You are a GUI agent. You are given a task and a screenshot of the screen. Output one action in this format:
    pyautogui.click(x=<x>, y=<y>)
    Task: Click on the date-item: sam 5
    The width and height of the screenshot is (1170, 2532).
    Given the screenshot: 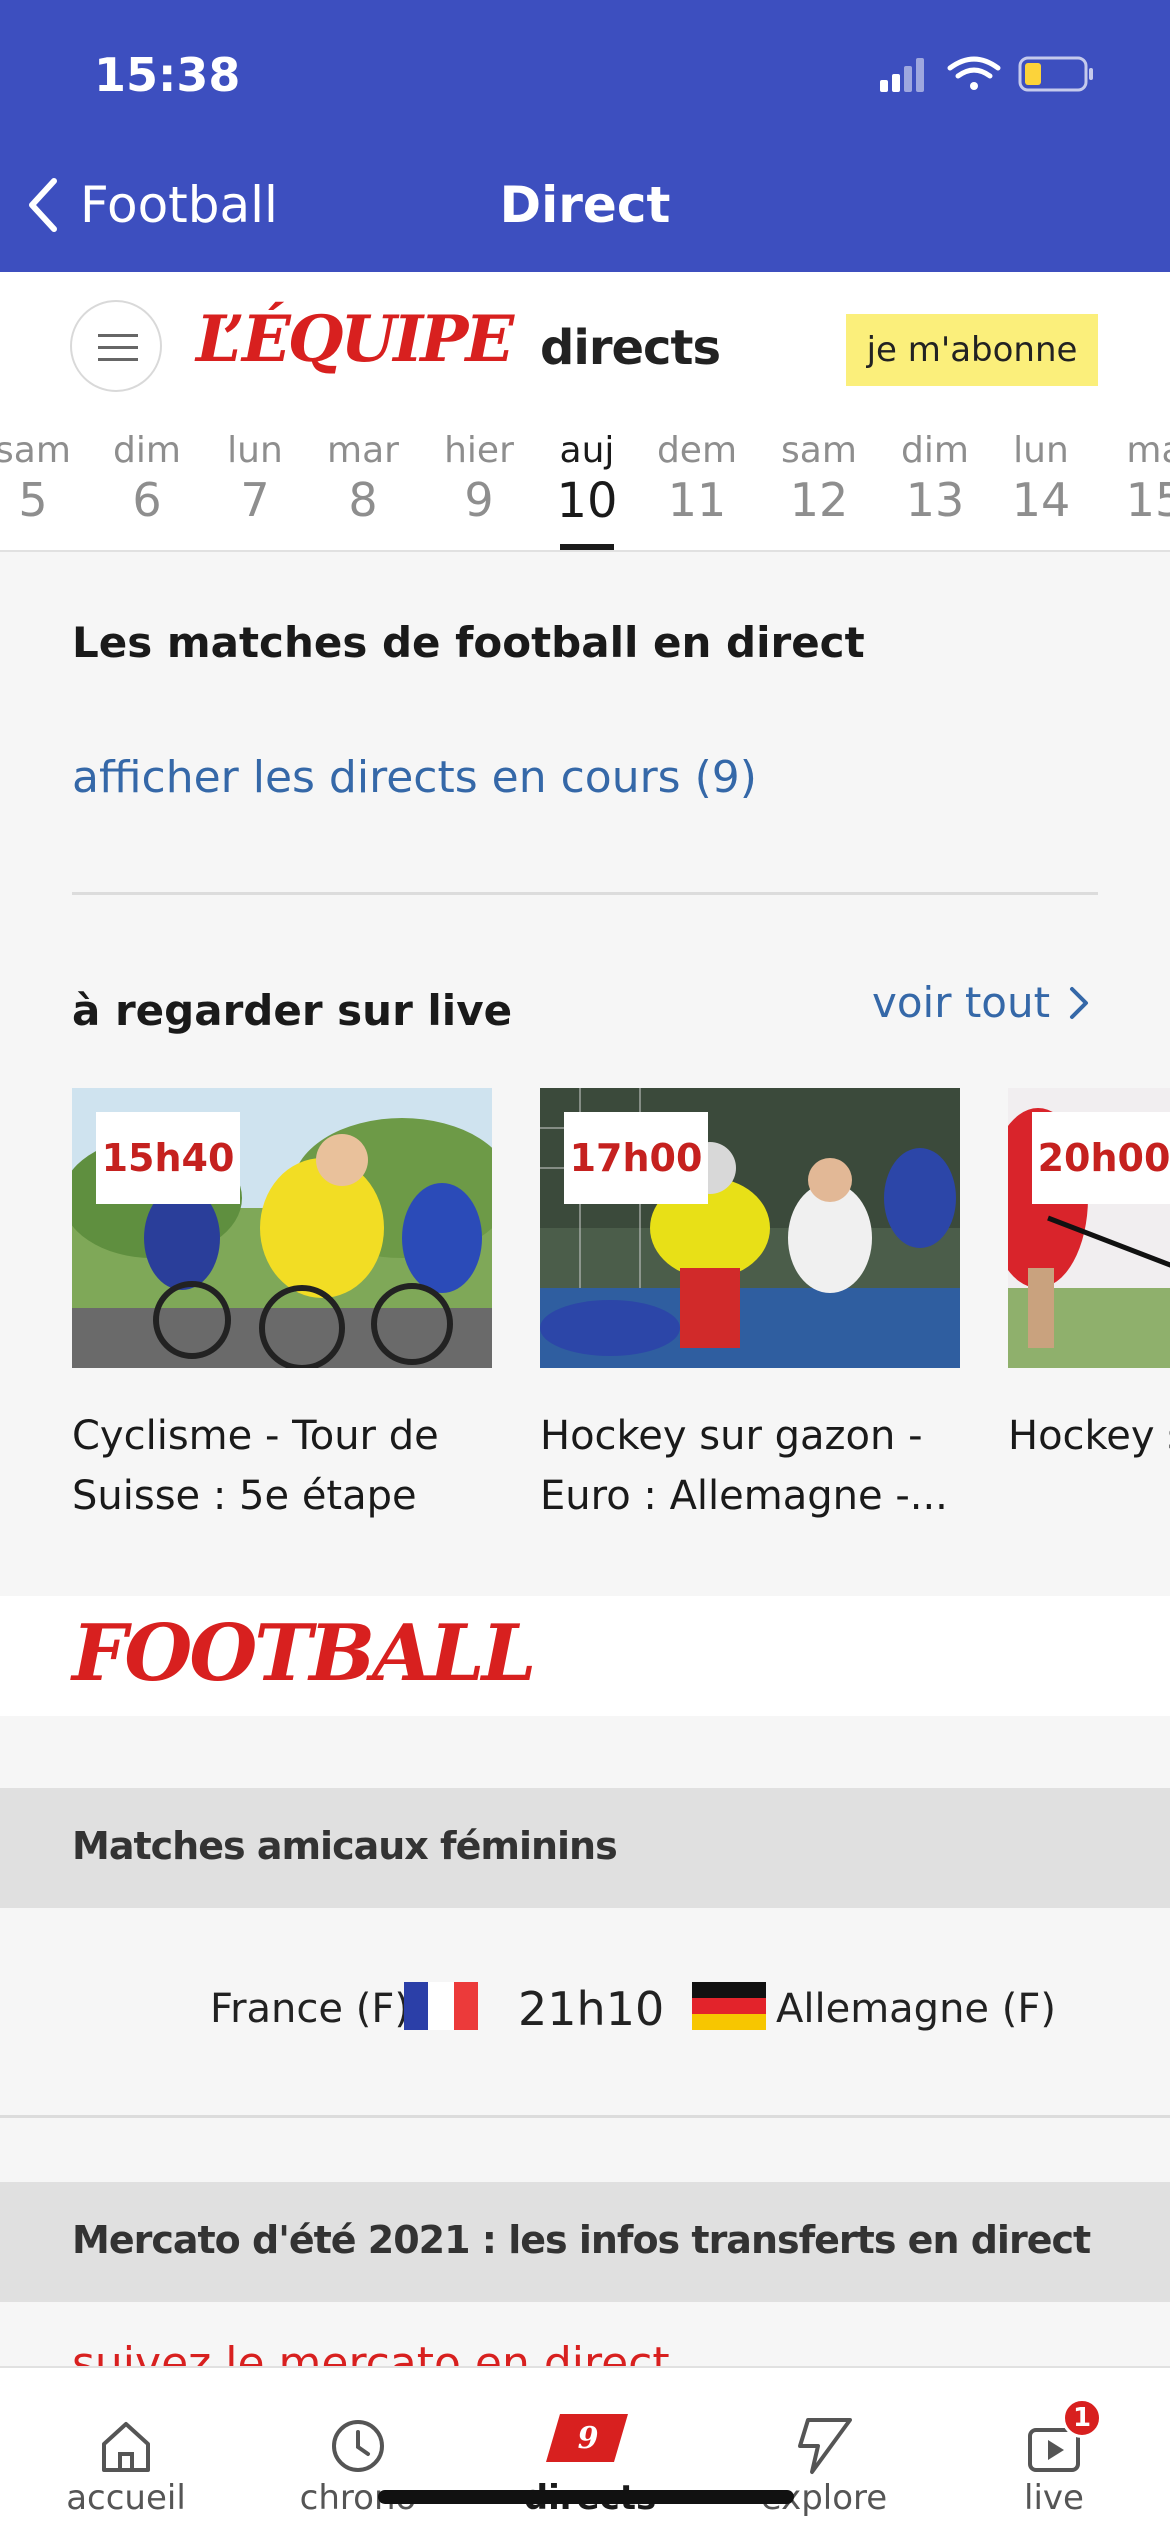 What is the action you would take?
    pyautogui.click(x=44, y=478)
    